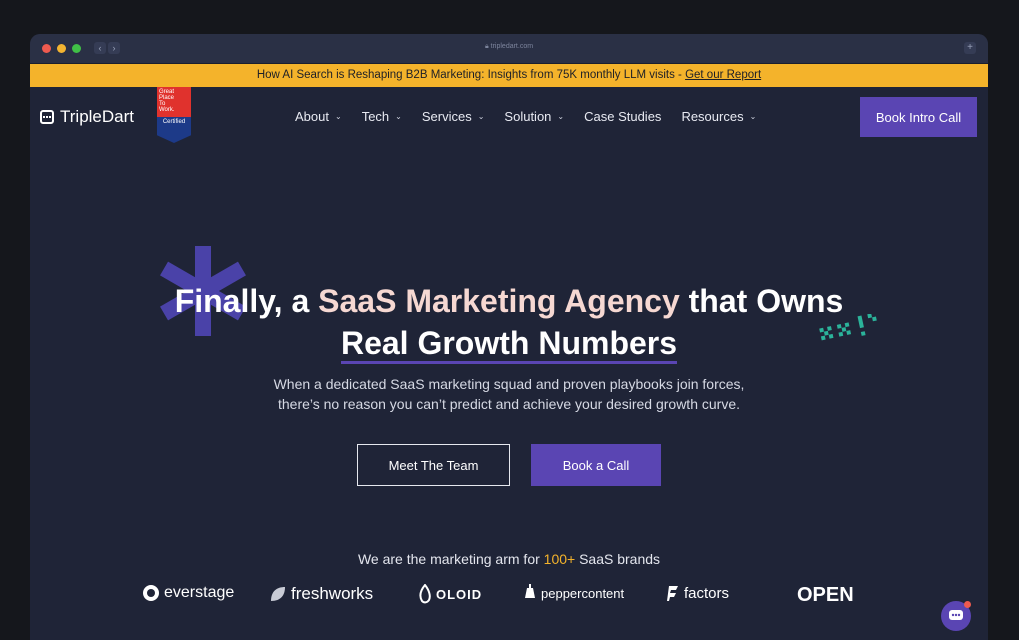 This screenshot has height=640, width=1019. Describe the element at coordinates (332, 593) in the screenshot. I see `brand-name: freshworks` at that location.